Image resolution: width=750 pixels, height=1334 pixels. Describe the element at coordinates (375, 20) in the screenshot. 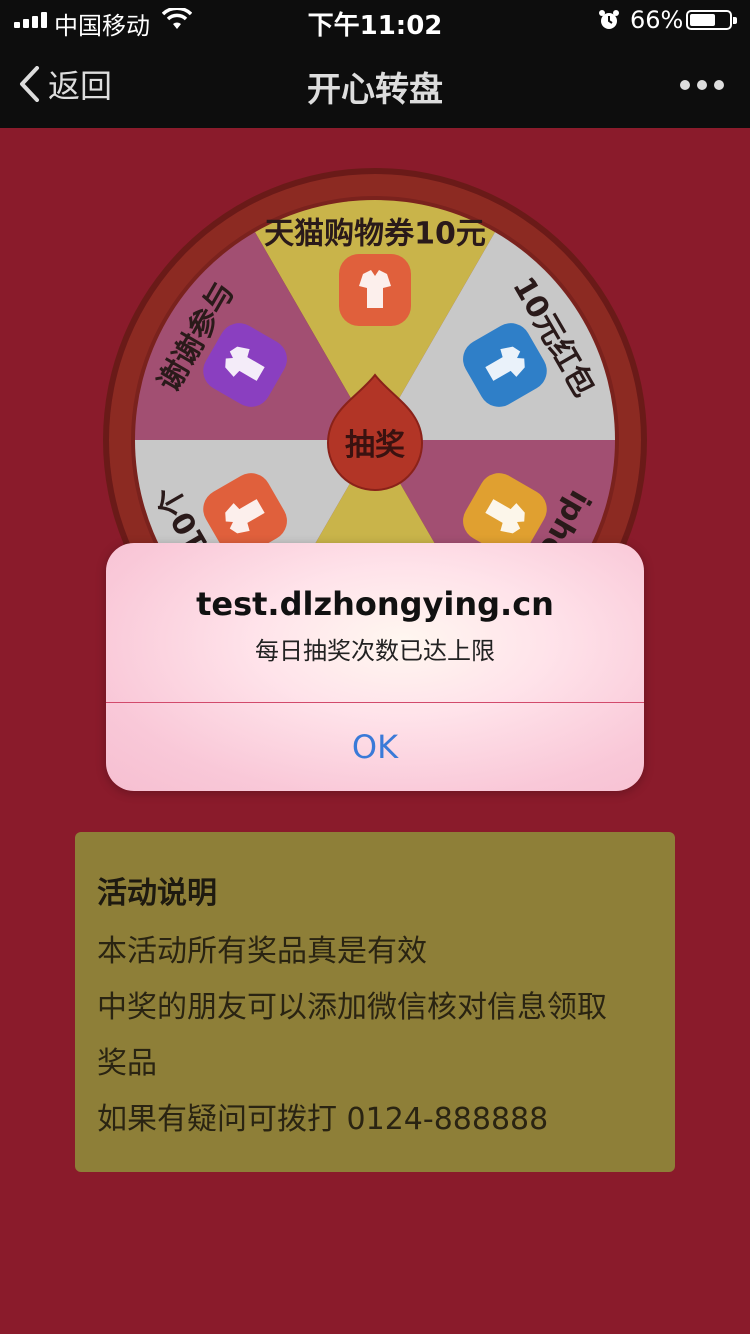

I see `status-bar: 中国移动 下午11:02 66%` at that location.